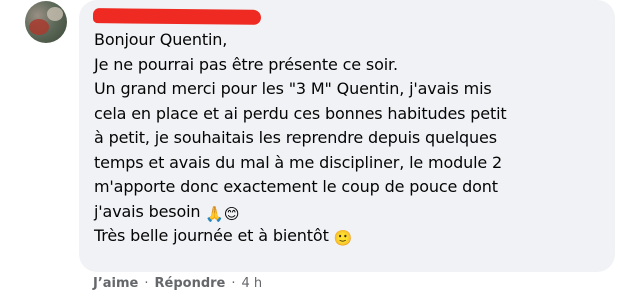  I want to click on comment-author, so click(178, 16).